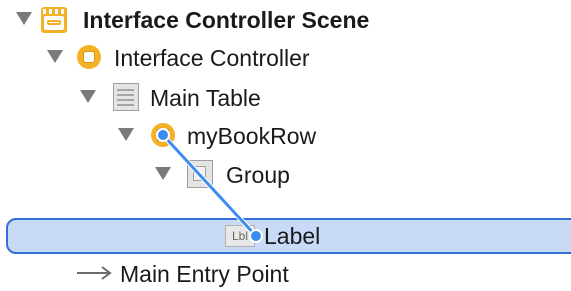  Describe the element at coordinates (204, 274) in the screenshot. I see `outline-item-label: Main Entry Point` at that location.